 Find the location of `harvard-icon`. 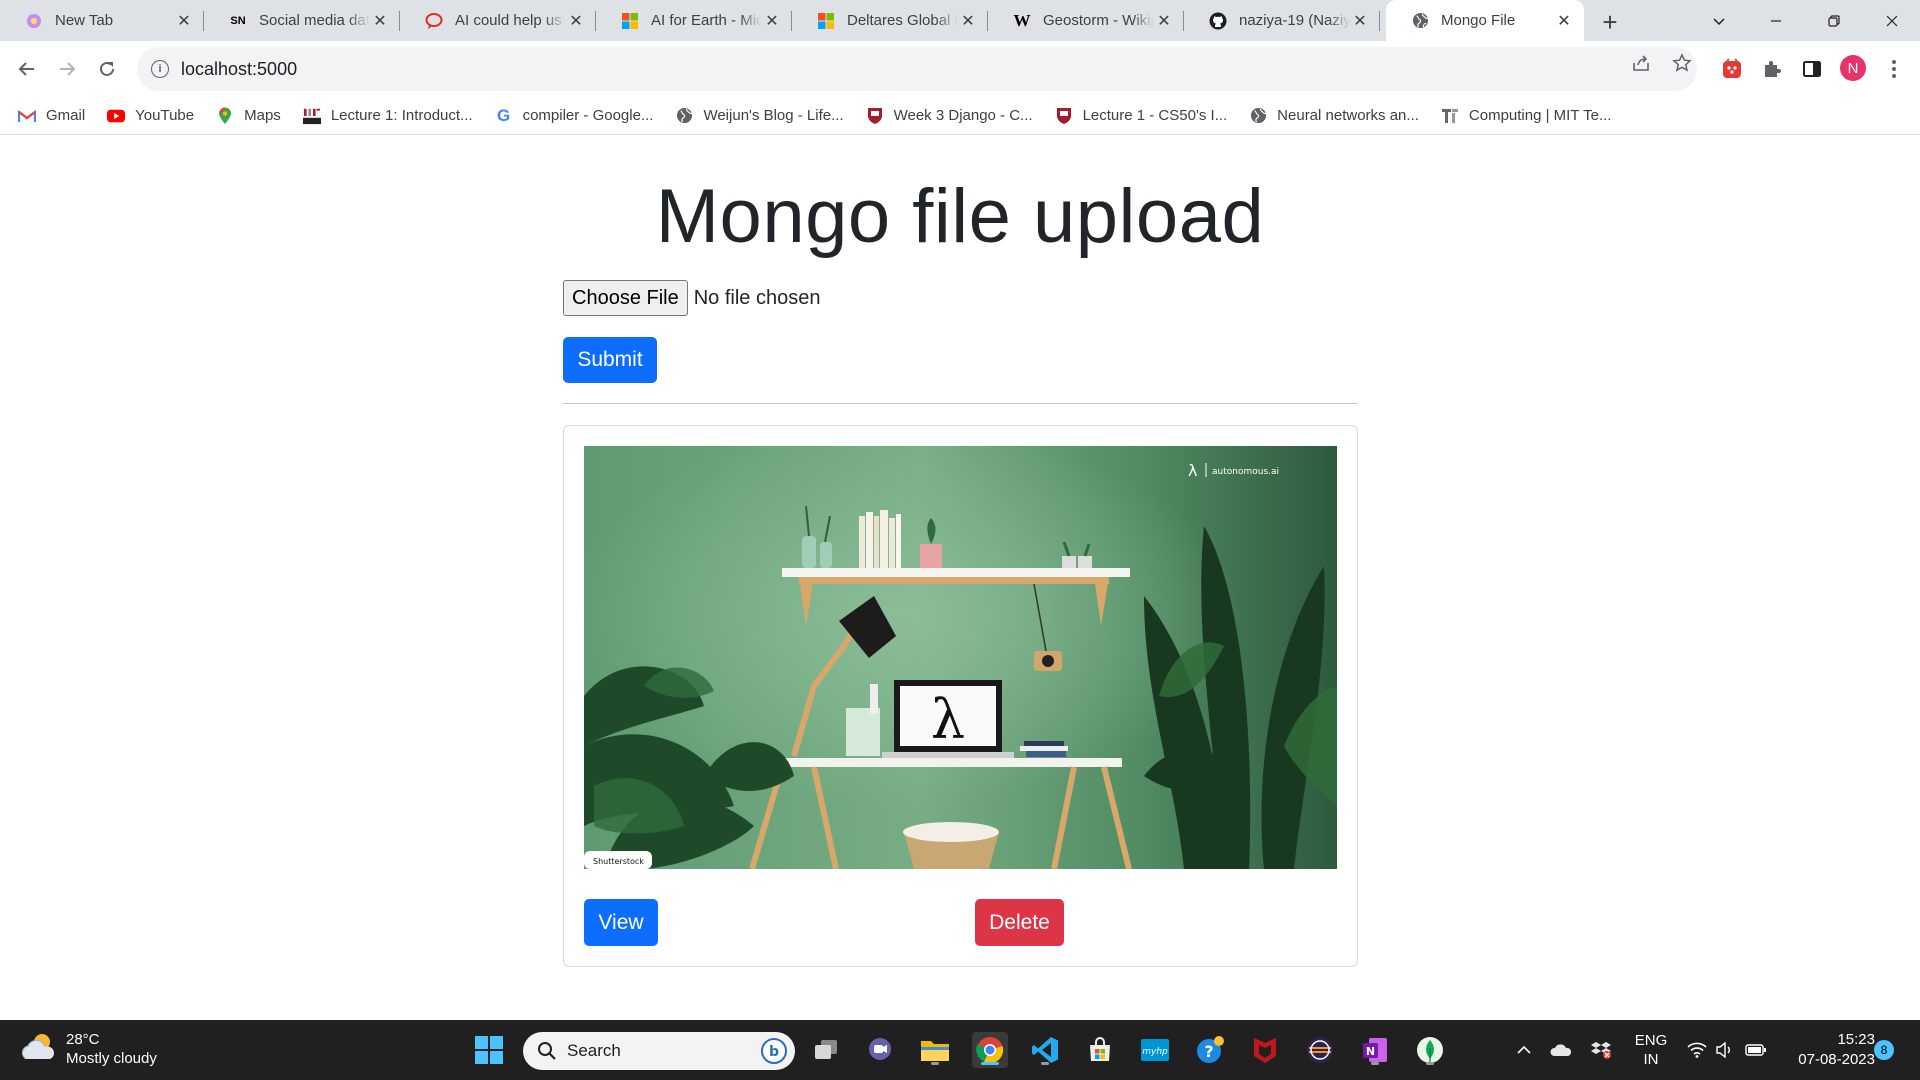

harvard-icon is located at coordinates (875, 116).